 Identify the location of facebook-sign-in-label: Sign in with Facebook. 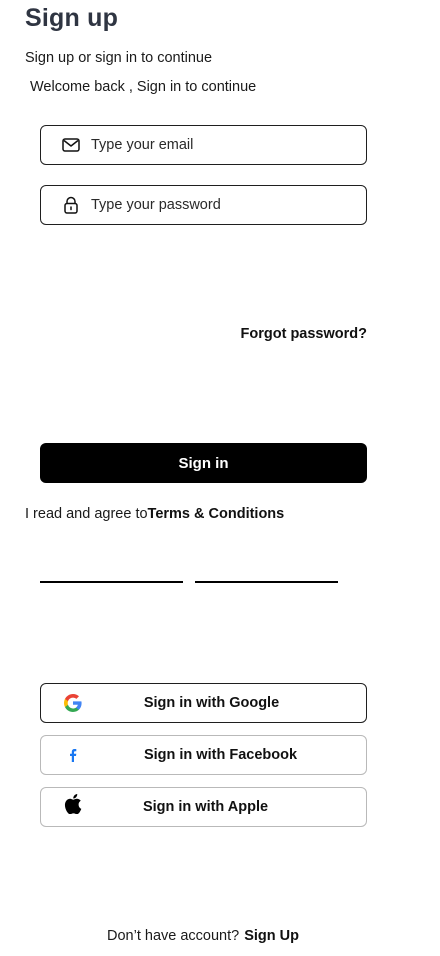
(220, 755).